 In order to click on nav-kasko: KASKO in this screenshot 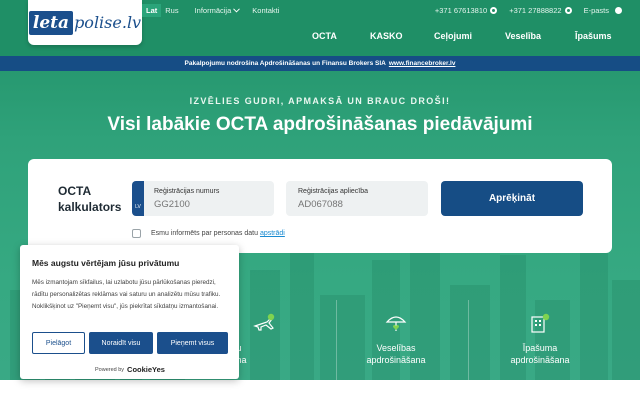, I will do `click(386, 36)`.